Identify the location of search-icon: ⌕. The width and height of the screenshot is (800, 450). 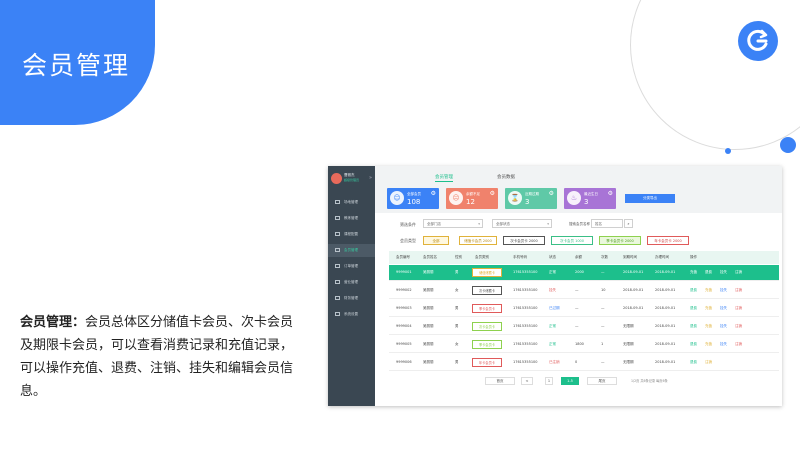
(628, 223).